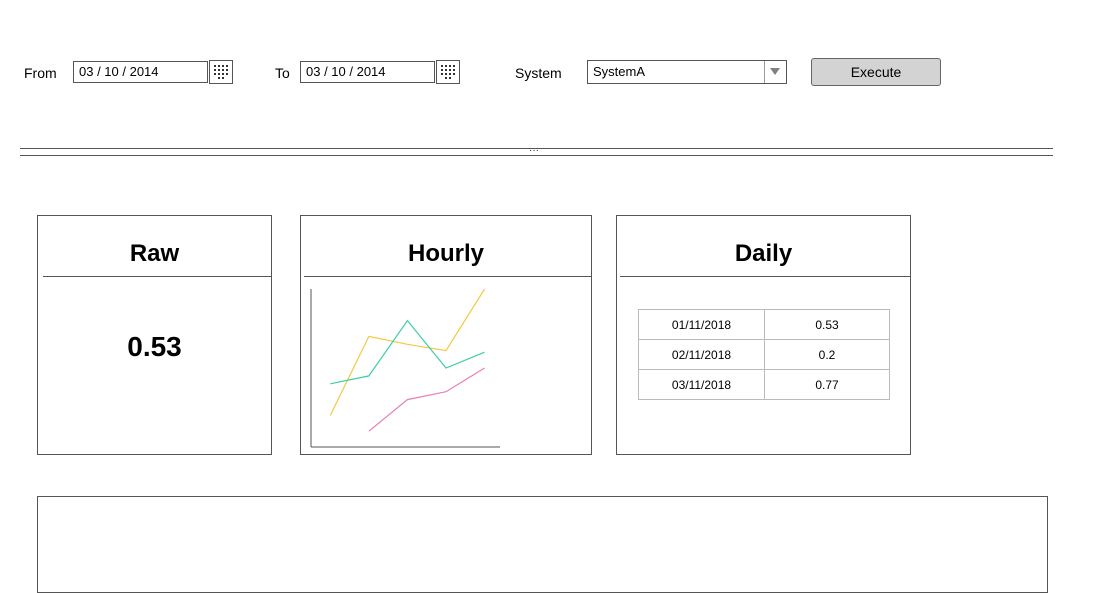 This screenshot has height=593, width=1100. What do you see at coordinates (701, 324) in the screenshot?
I see `daily-date-cell: 01/11/2018` at bounding box center [701, 324].